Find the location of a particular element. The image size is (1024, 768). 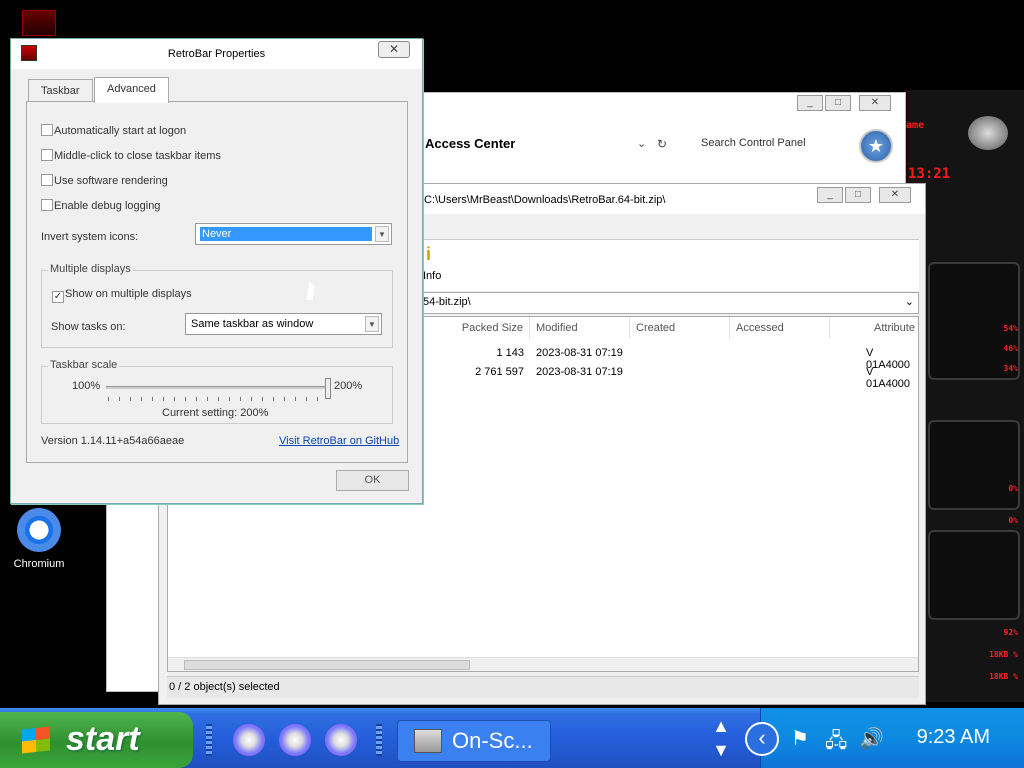

alien-head-icon is located at coordinates (988, 133).